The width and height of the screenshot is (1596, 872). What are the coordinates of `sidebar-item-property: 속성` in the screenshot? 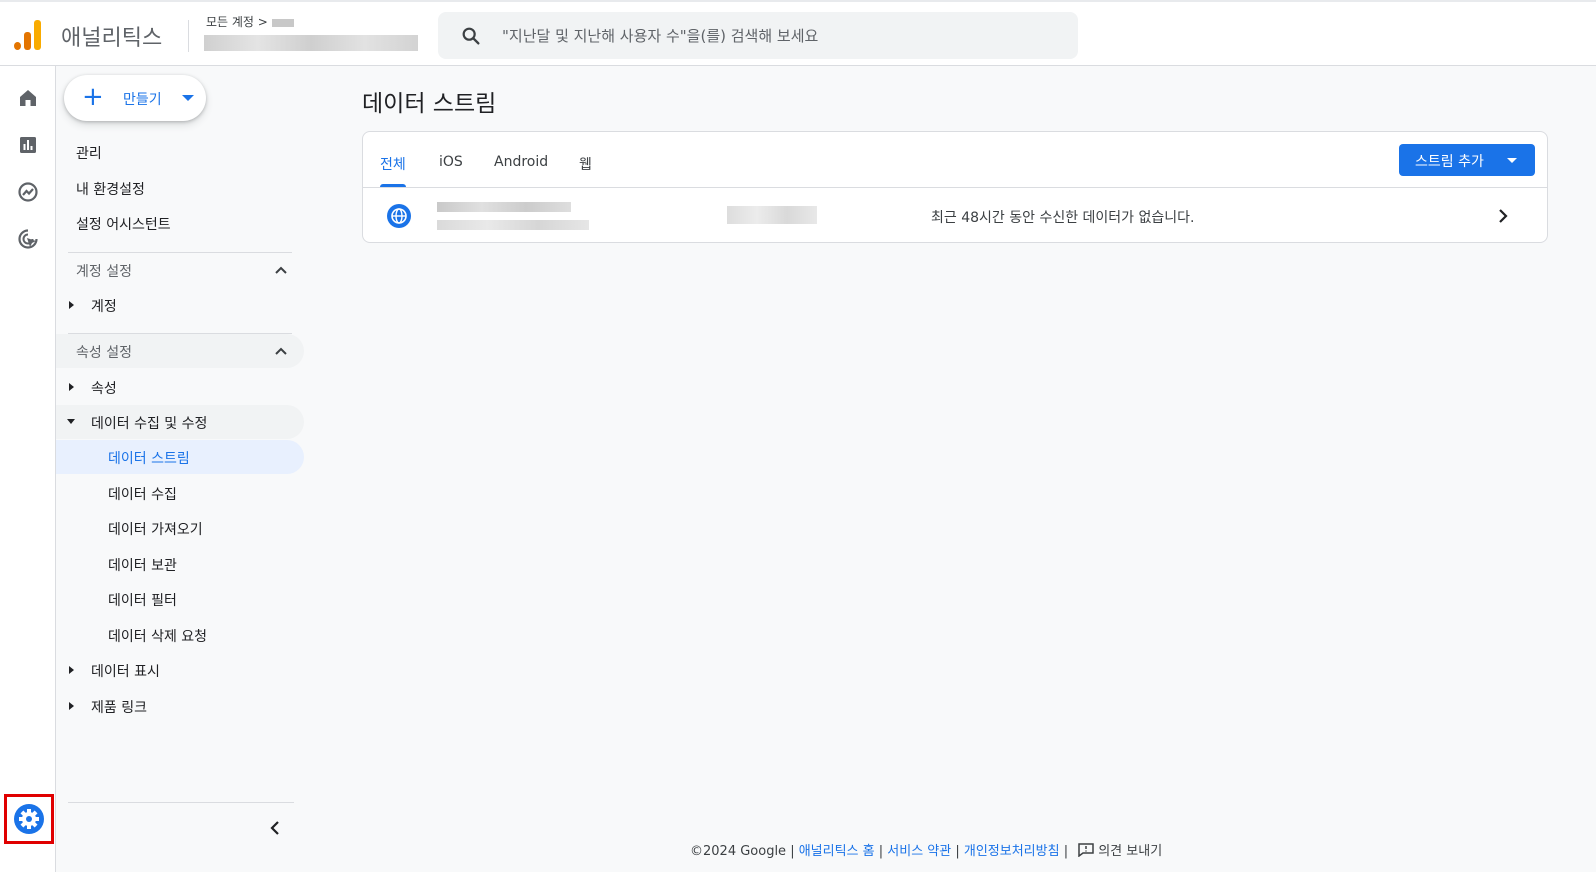 It's located at (180, 387).